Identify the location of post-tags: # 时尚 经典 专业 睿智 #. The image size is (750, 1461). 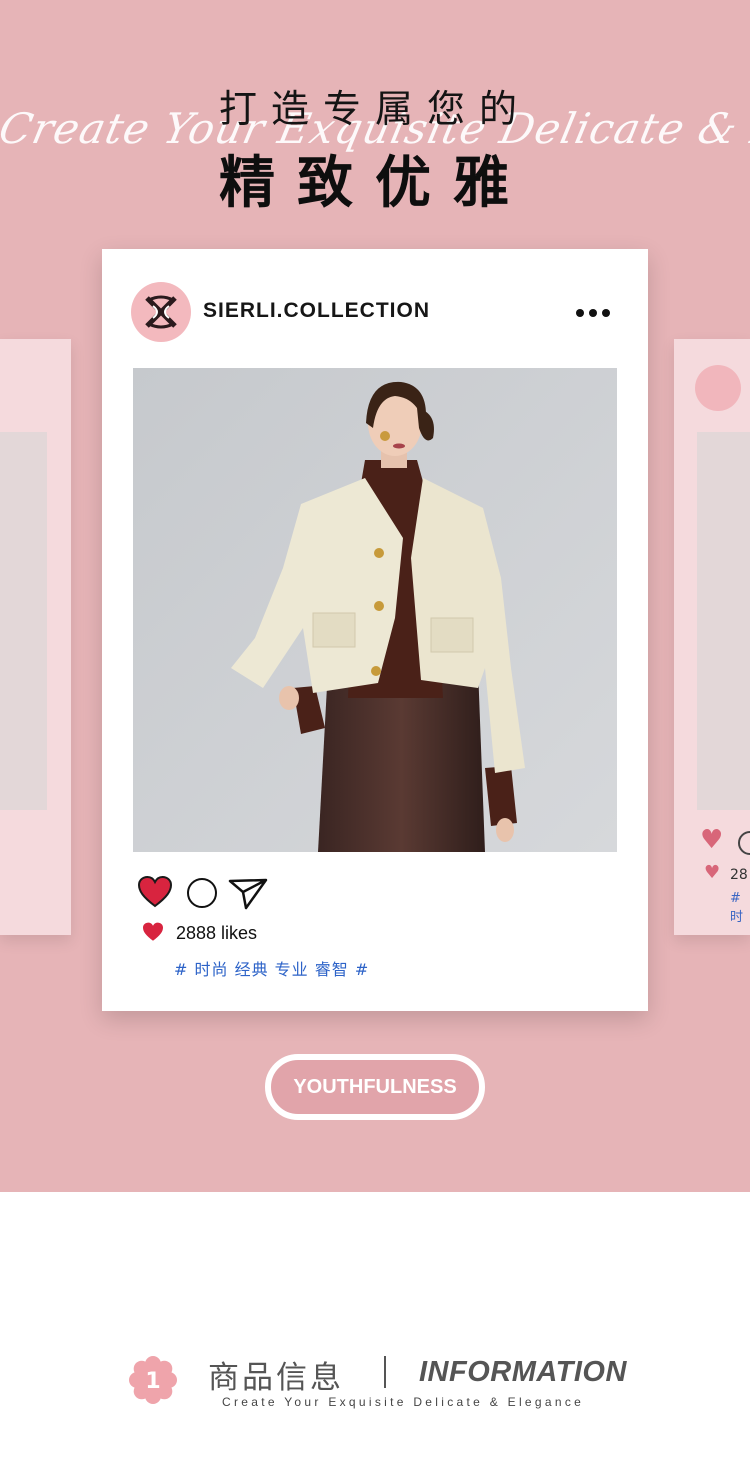
(271, 968).